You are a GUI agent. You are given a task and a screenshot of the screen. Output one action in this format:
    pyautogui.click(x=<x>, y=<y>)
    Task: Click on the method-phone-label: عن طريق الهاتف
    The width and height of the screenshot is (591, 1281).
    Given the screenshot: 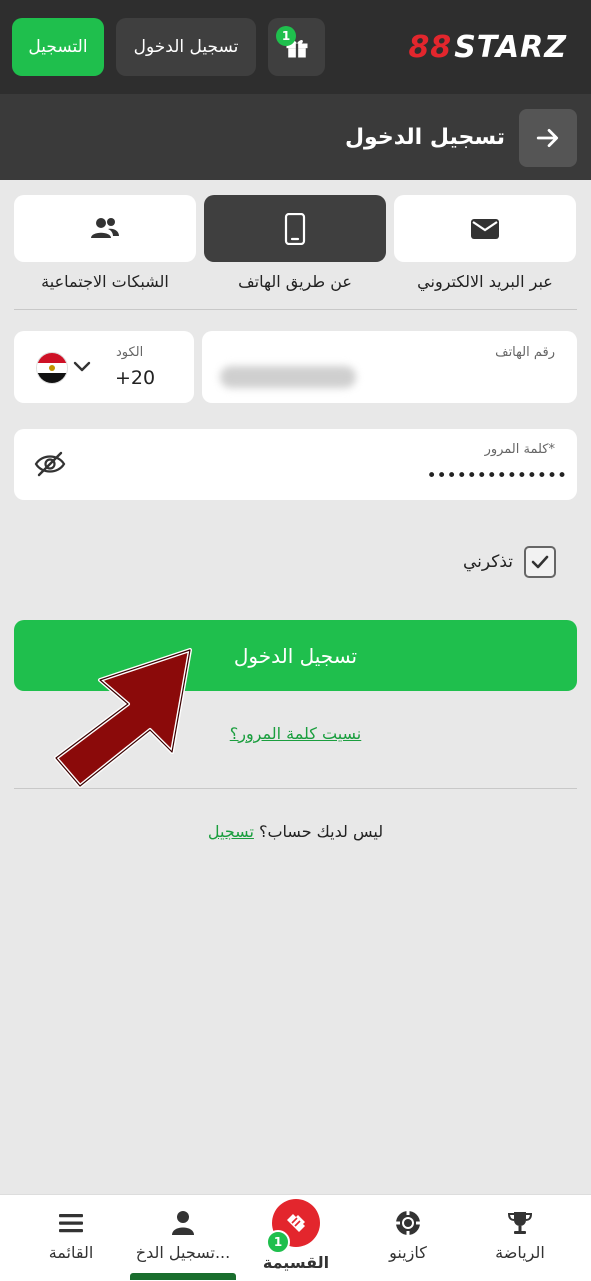 What is the action you would take?
    pyautogui.click(x=295, y=281)
    